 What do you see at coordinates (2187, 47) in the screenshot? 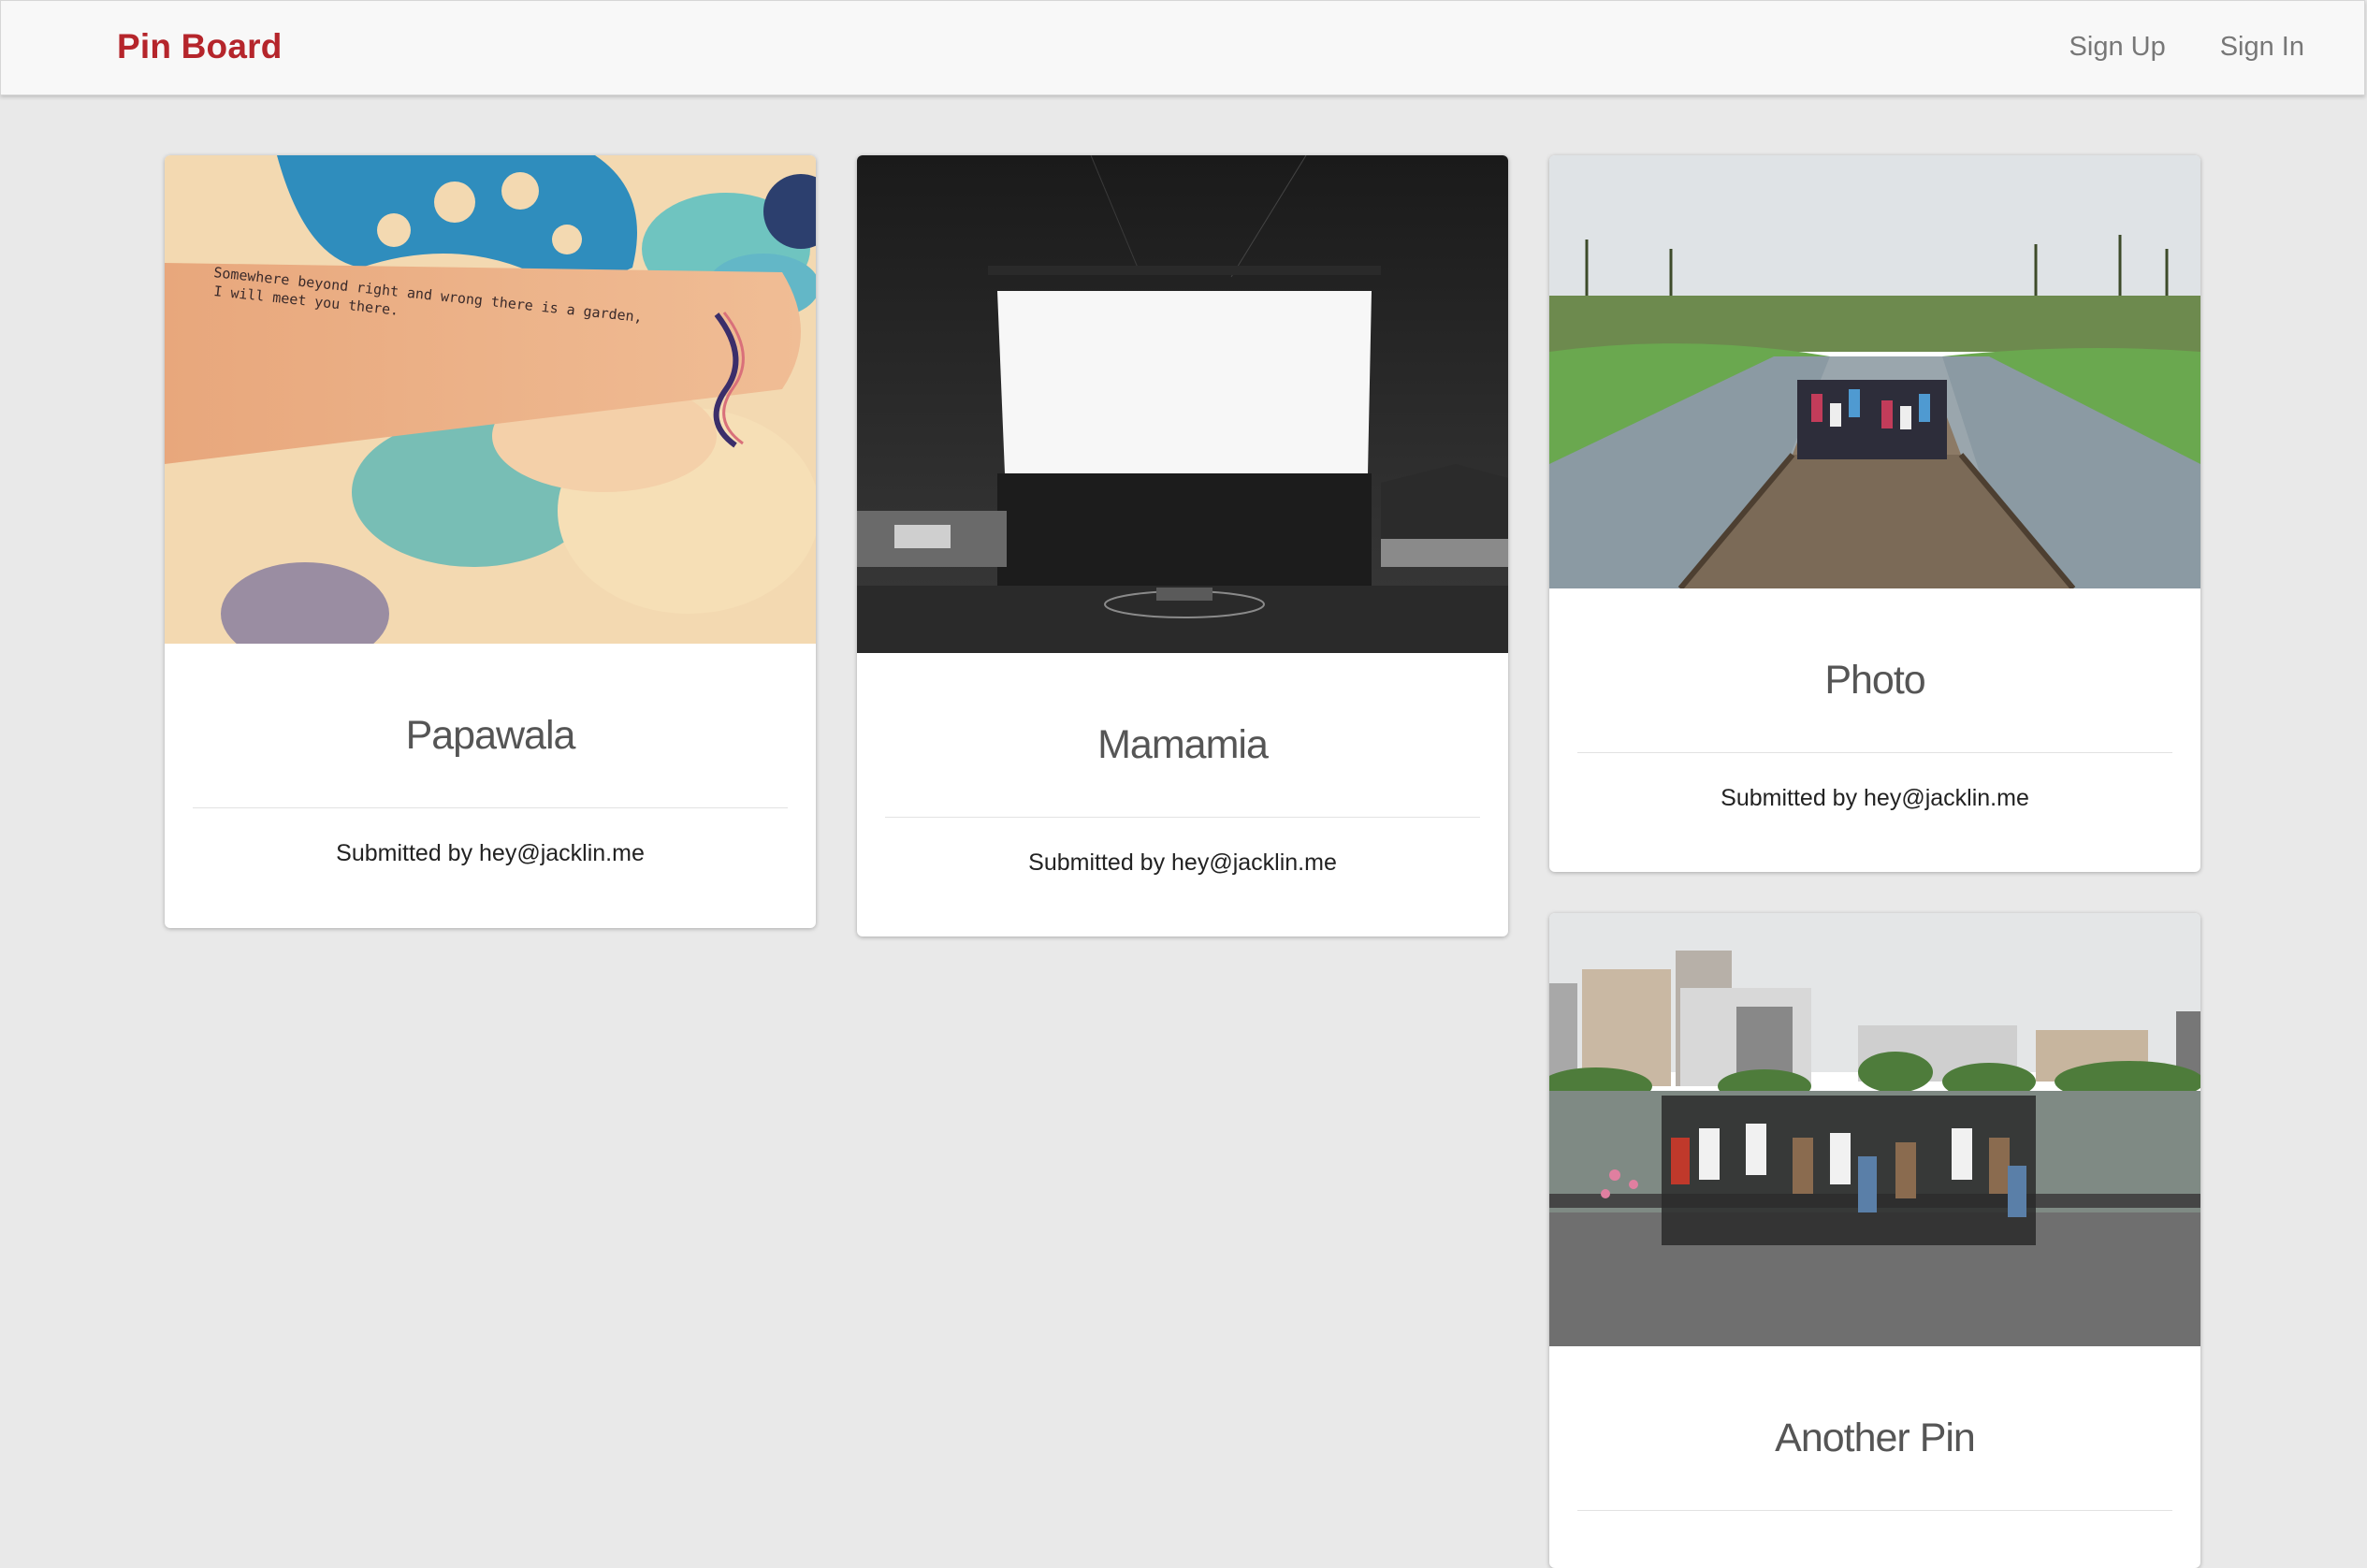
I see `nav-links: Sign Up Sign In` at bounding box center [2187, 47].